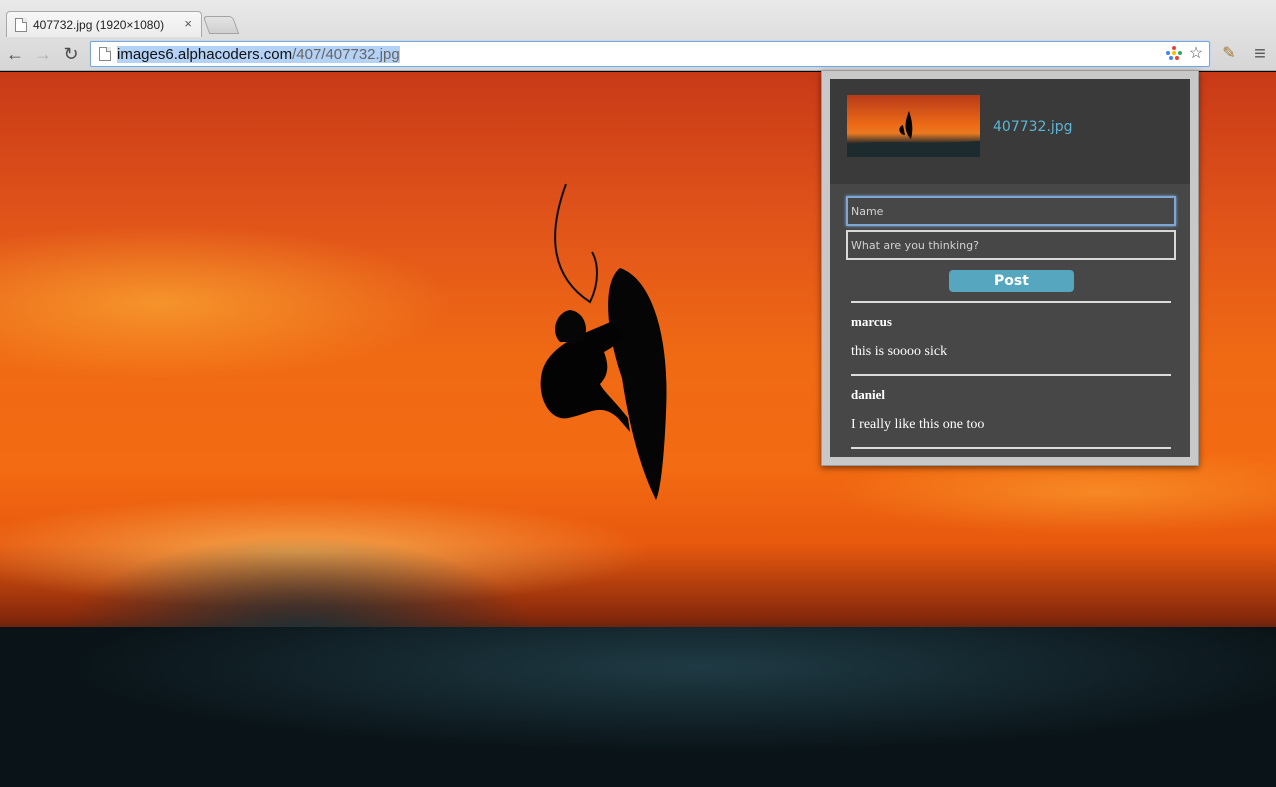  I want to click on popup-header: 407732.jpg, so click(1010, 131).